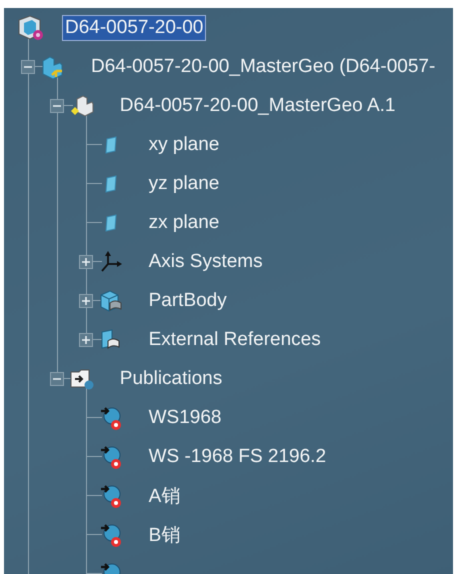 The width and height of the screenshot is (457, 574). I want to click on tree-item: WS -1968 FS 2196.2, so click(238, 457).